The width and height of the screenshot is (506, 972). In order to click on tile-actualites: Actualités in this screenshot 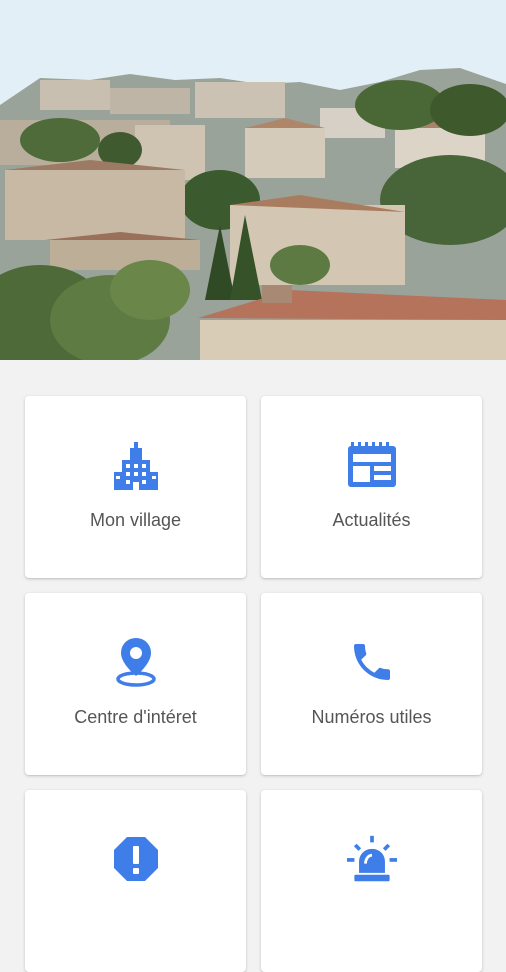, I will do `click(371, 487)`.